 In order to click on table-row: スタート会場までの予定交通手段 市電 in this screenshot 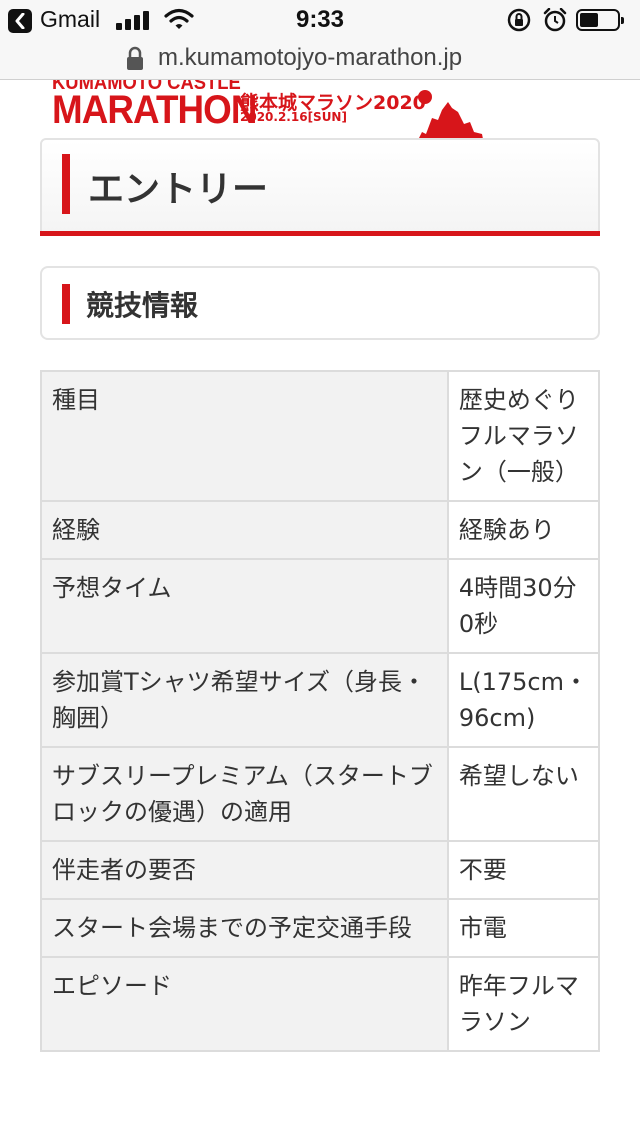, I will do `click(320, 928)`.